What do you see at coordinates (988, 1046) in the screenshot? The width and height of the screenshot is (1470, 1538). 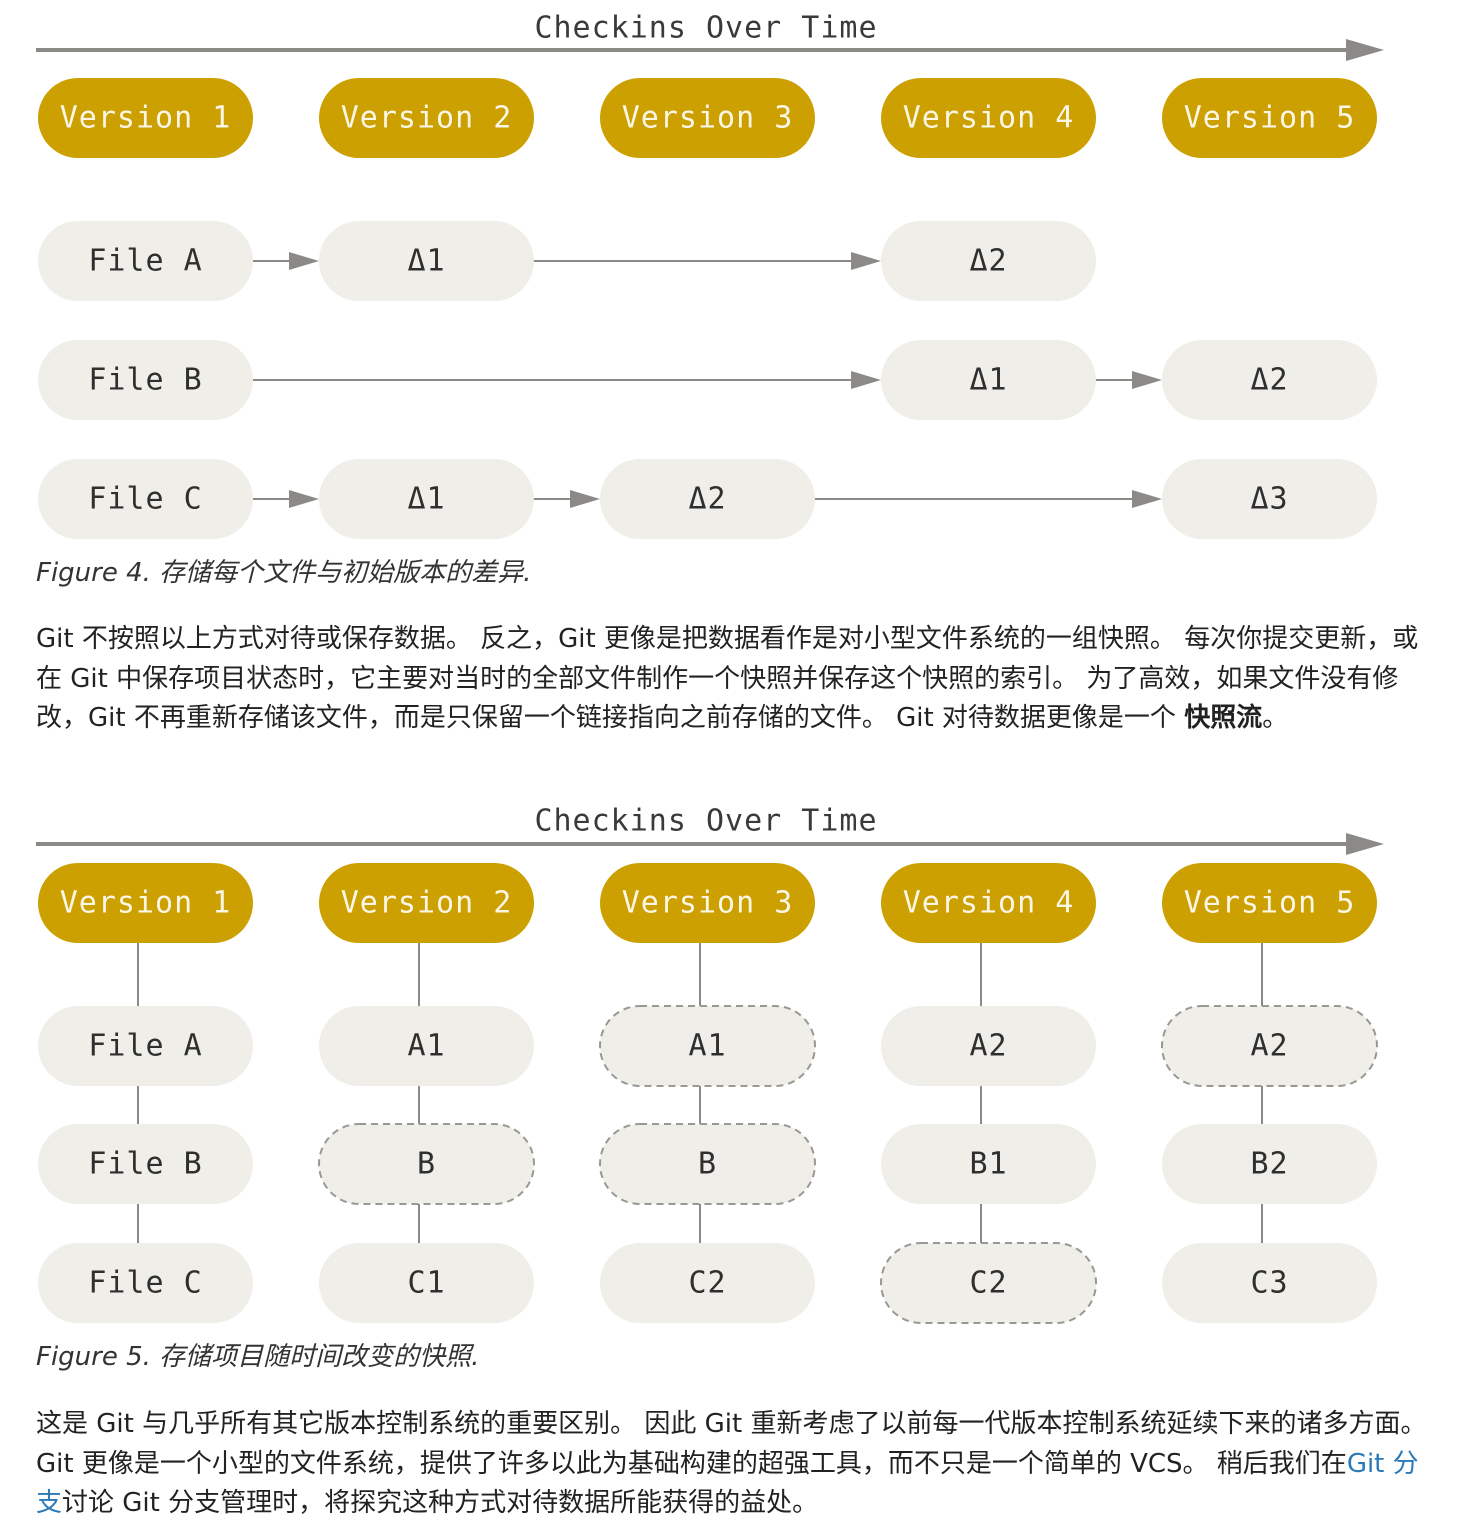 I see `snapshot-label: A2` at bounding box center [988, 1046].